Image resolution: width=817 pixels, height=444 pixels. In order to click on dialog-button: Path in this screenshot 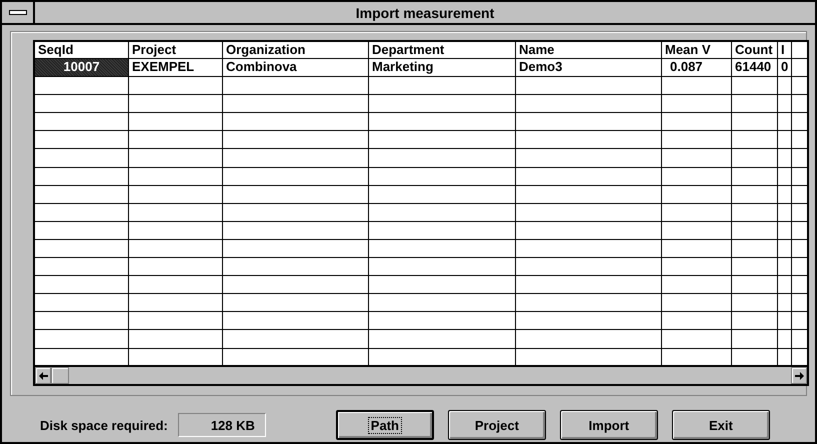, I will do `click(385, 425)`.